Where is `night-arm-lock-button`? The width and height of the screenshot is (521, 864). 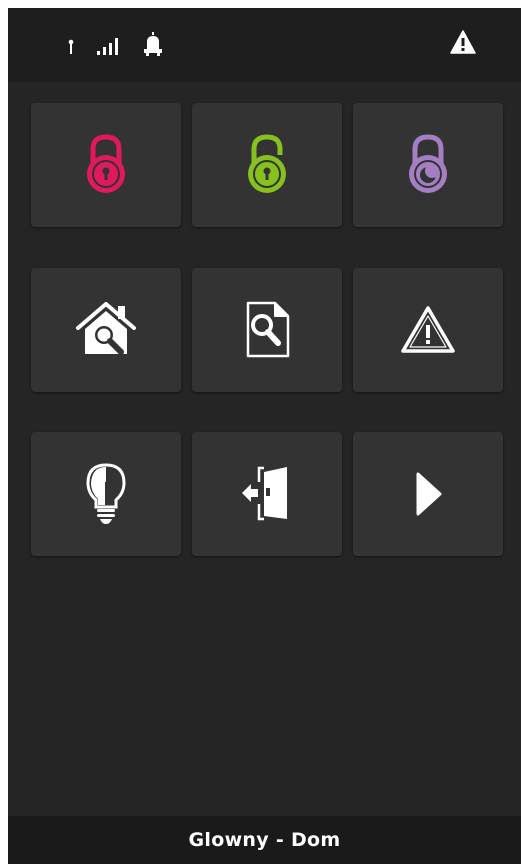
night-arm-lock-button is located at coordinates (428, 165).